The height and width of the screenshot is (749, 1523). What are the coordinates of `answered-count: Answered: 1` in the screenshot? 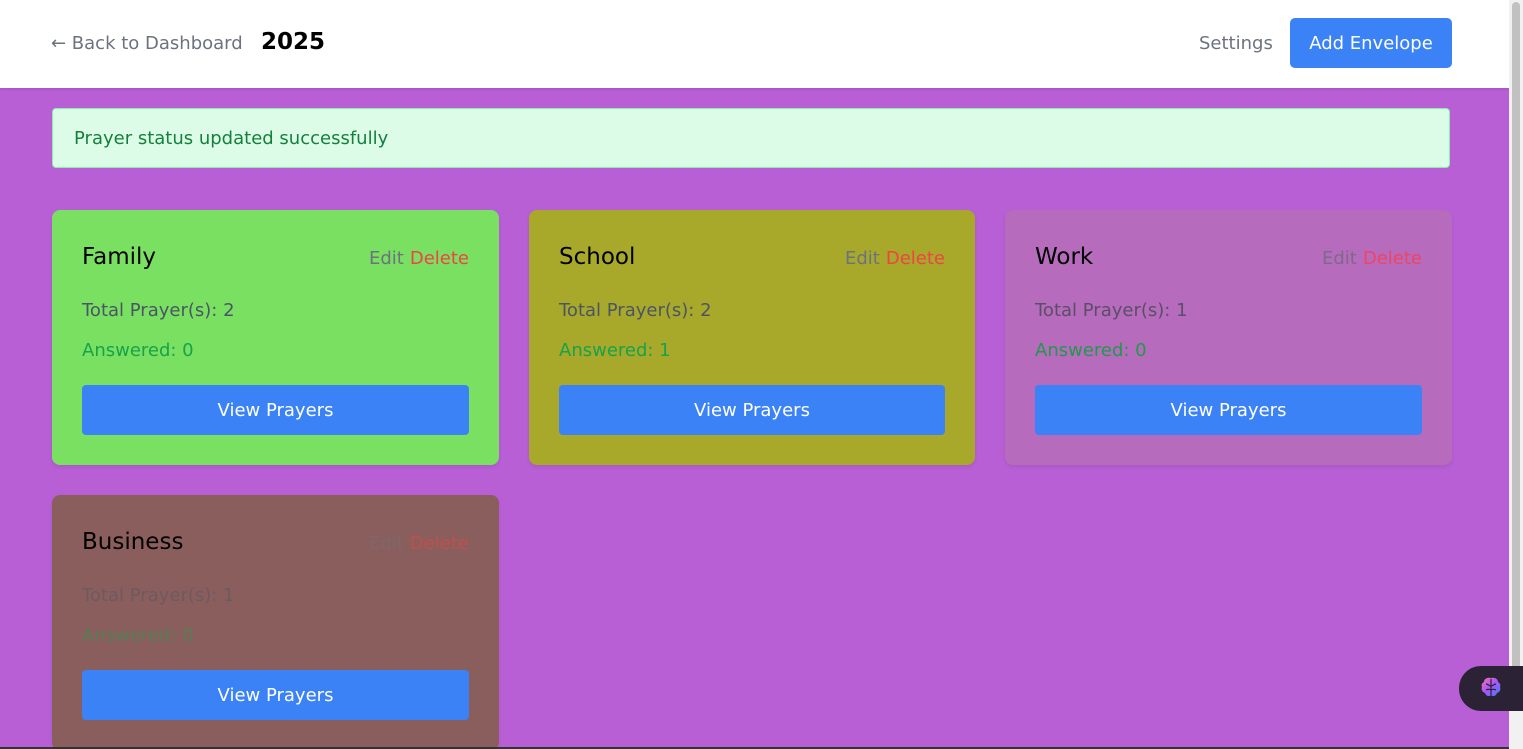 It's located at (615, 350).